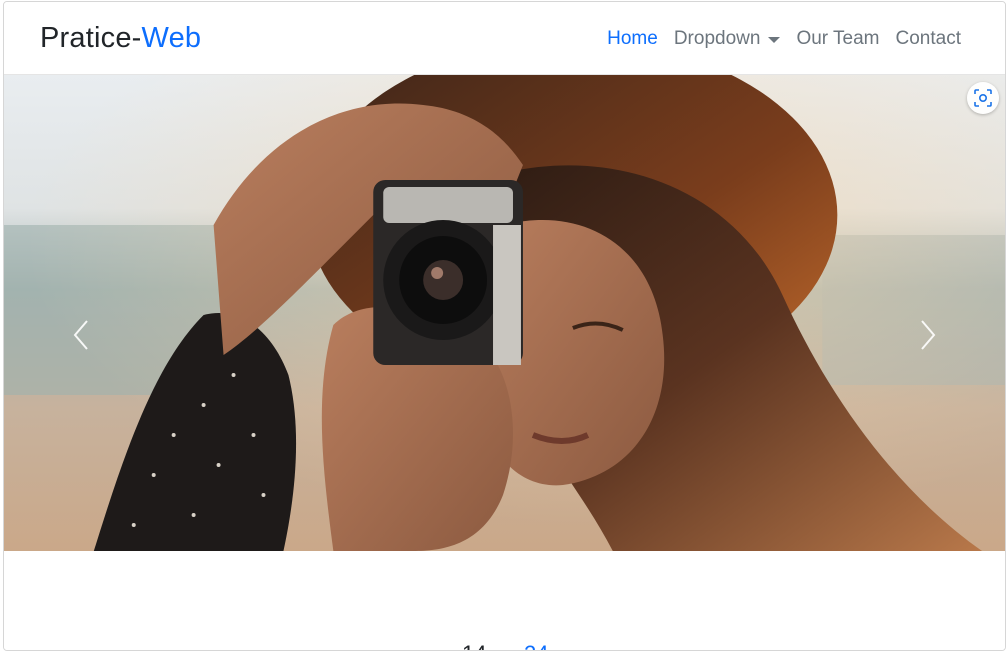  I want to click on carousel-prev-button, so click(81, 335).